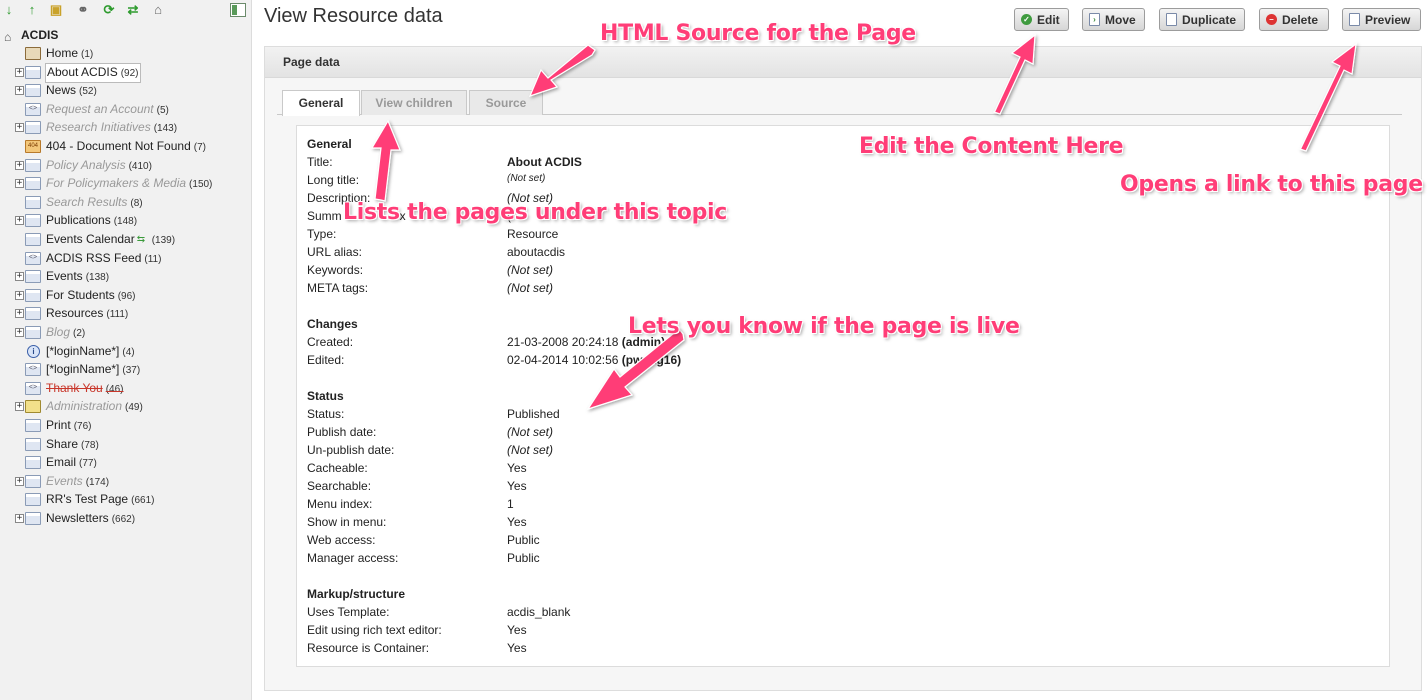 The height and width of the screenshot is (700, 1427). What do you see at coordinates (1354, 19) in the screenshot?
I see `preview-icon` at bounding box center [1354, 19].